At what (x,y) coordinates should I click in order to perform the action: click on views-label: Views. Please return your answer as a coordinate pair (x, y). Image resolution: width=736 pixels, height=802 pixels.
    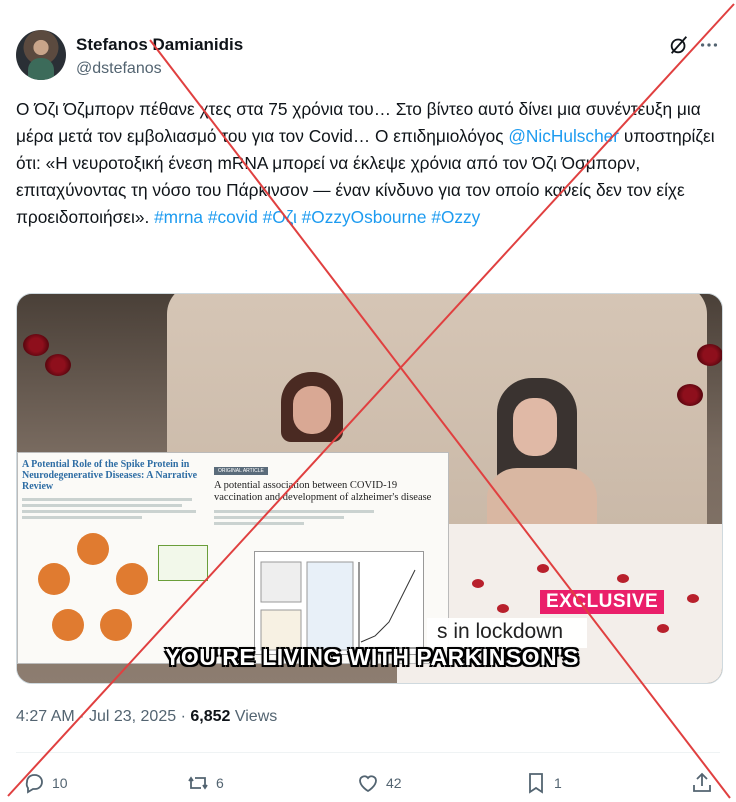
    Looking at the image, I should click on (256, 716).